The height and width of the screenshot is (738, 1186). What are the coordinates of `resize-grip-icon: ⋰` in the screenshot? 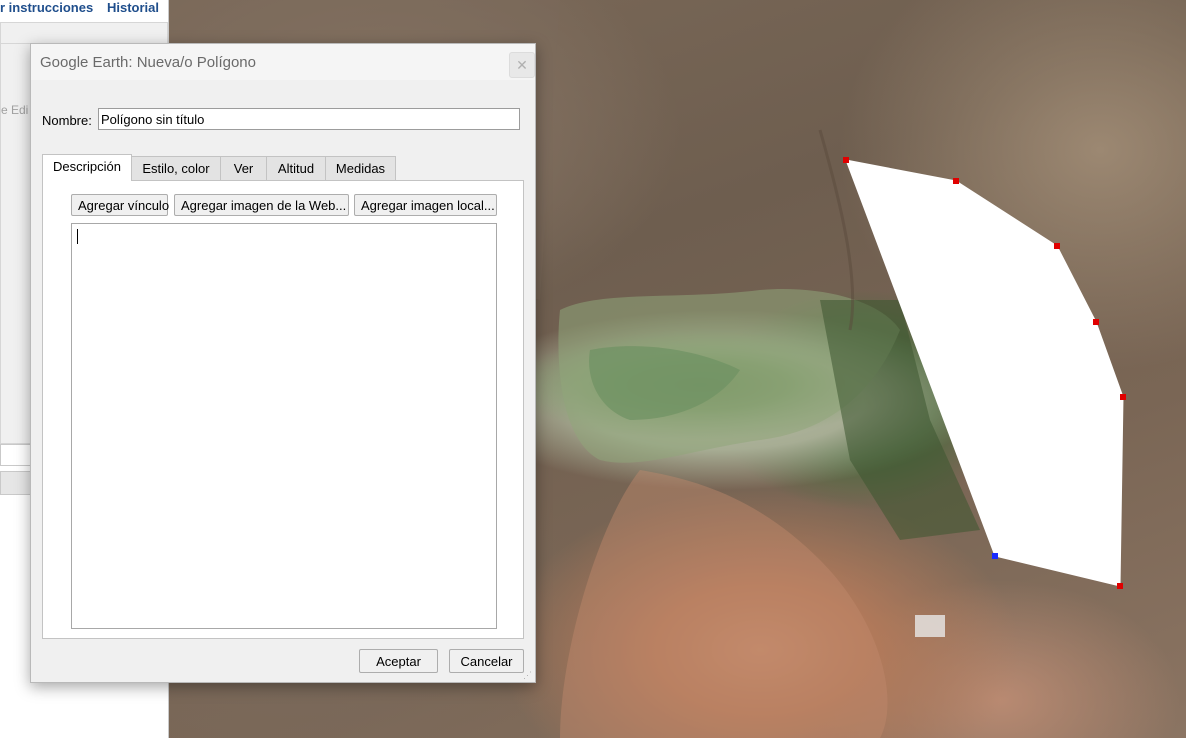 It's located at (528, 675).